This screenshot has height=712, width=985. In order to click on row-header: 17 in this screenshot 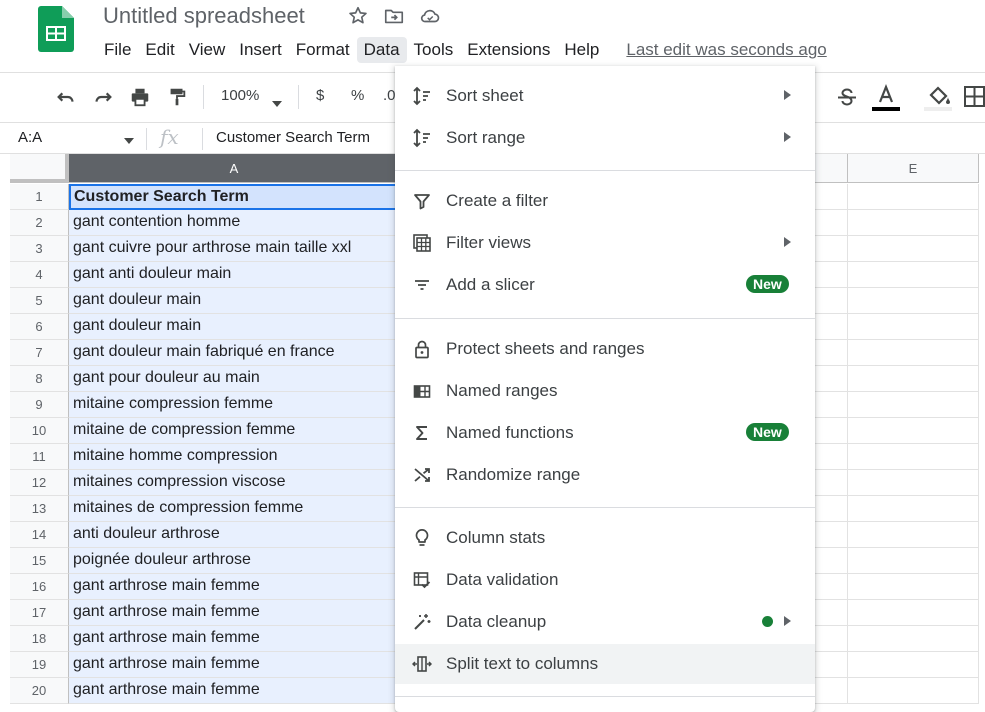, I will do `click(39, 613)`.